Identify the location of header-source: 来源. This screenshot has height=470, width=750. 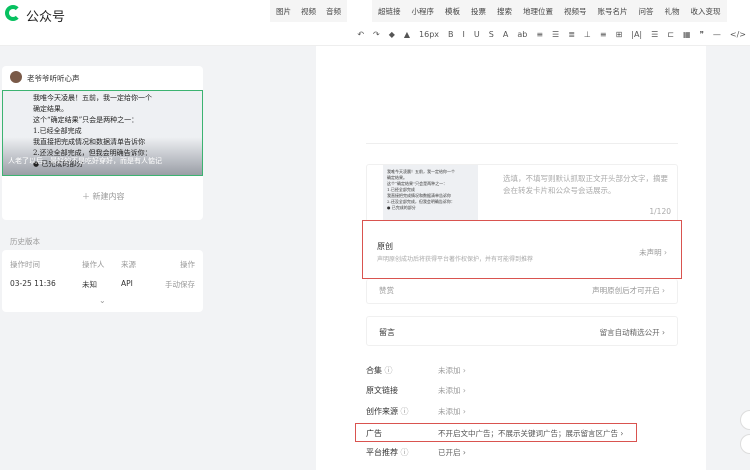
(128, 264).